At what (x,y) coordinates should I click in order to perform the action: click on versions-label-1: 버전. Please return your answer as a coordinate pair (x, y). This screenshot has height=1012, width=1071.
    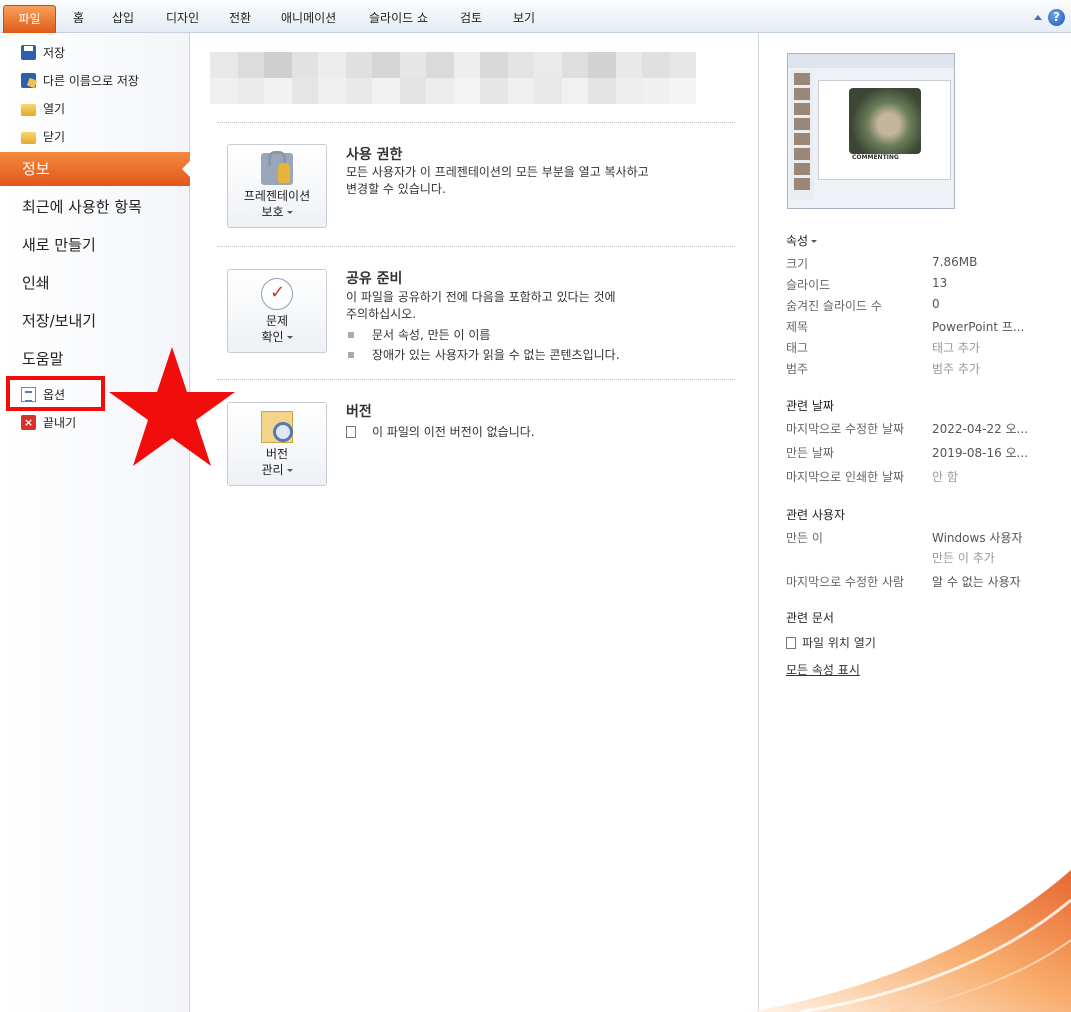
    Looking at the image, I should click on (277, 454).